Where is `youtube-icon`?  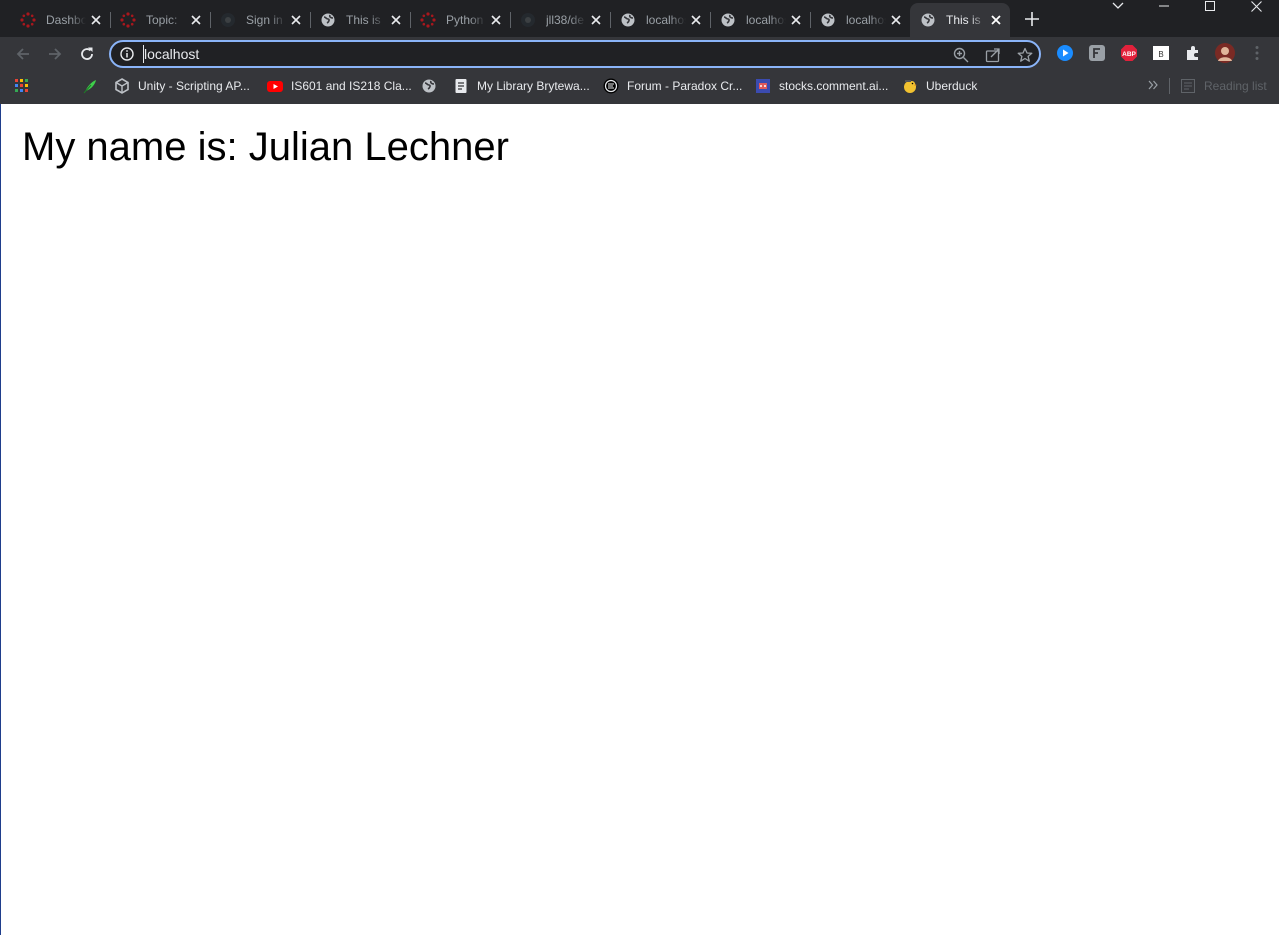 youtube-icon is located at coordinates (275, 86).